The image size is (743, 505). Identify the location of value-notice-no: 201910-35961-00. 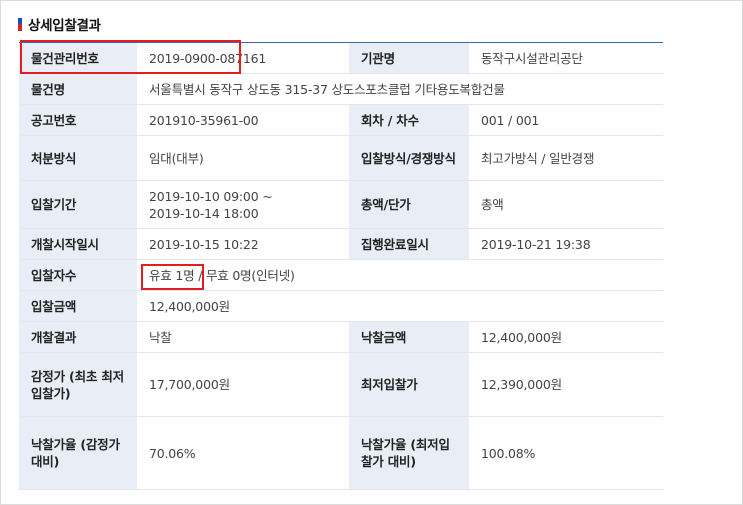
(243, 120).